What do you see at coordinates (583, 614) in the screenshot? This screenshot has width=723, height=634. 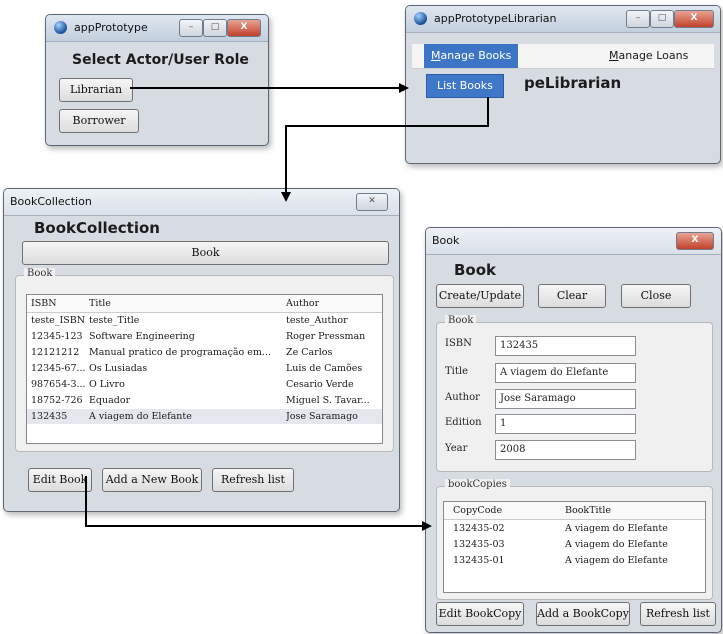 I see `add-bookcopy-button: Add a BookCopy` at bounding box center [583, 614].